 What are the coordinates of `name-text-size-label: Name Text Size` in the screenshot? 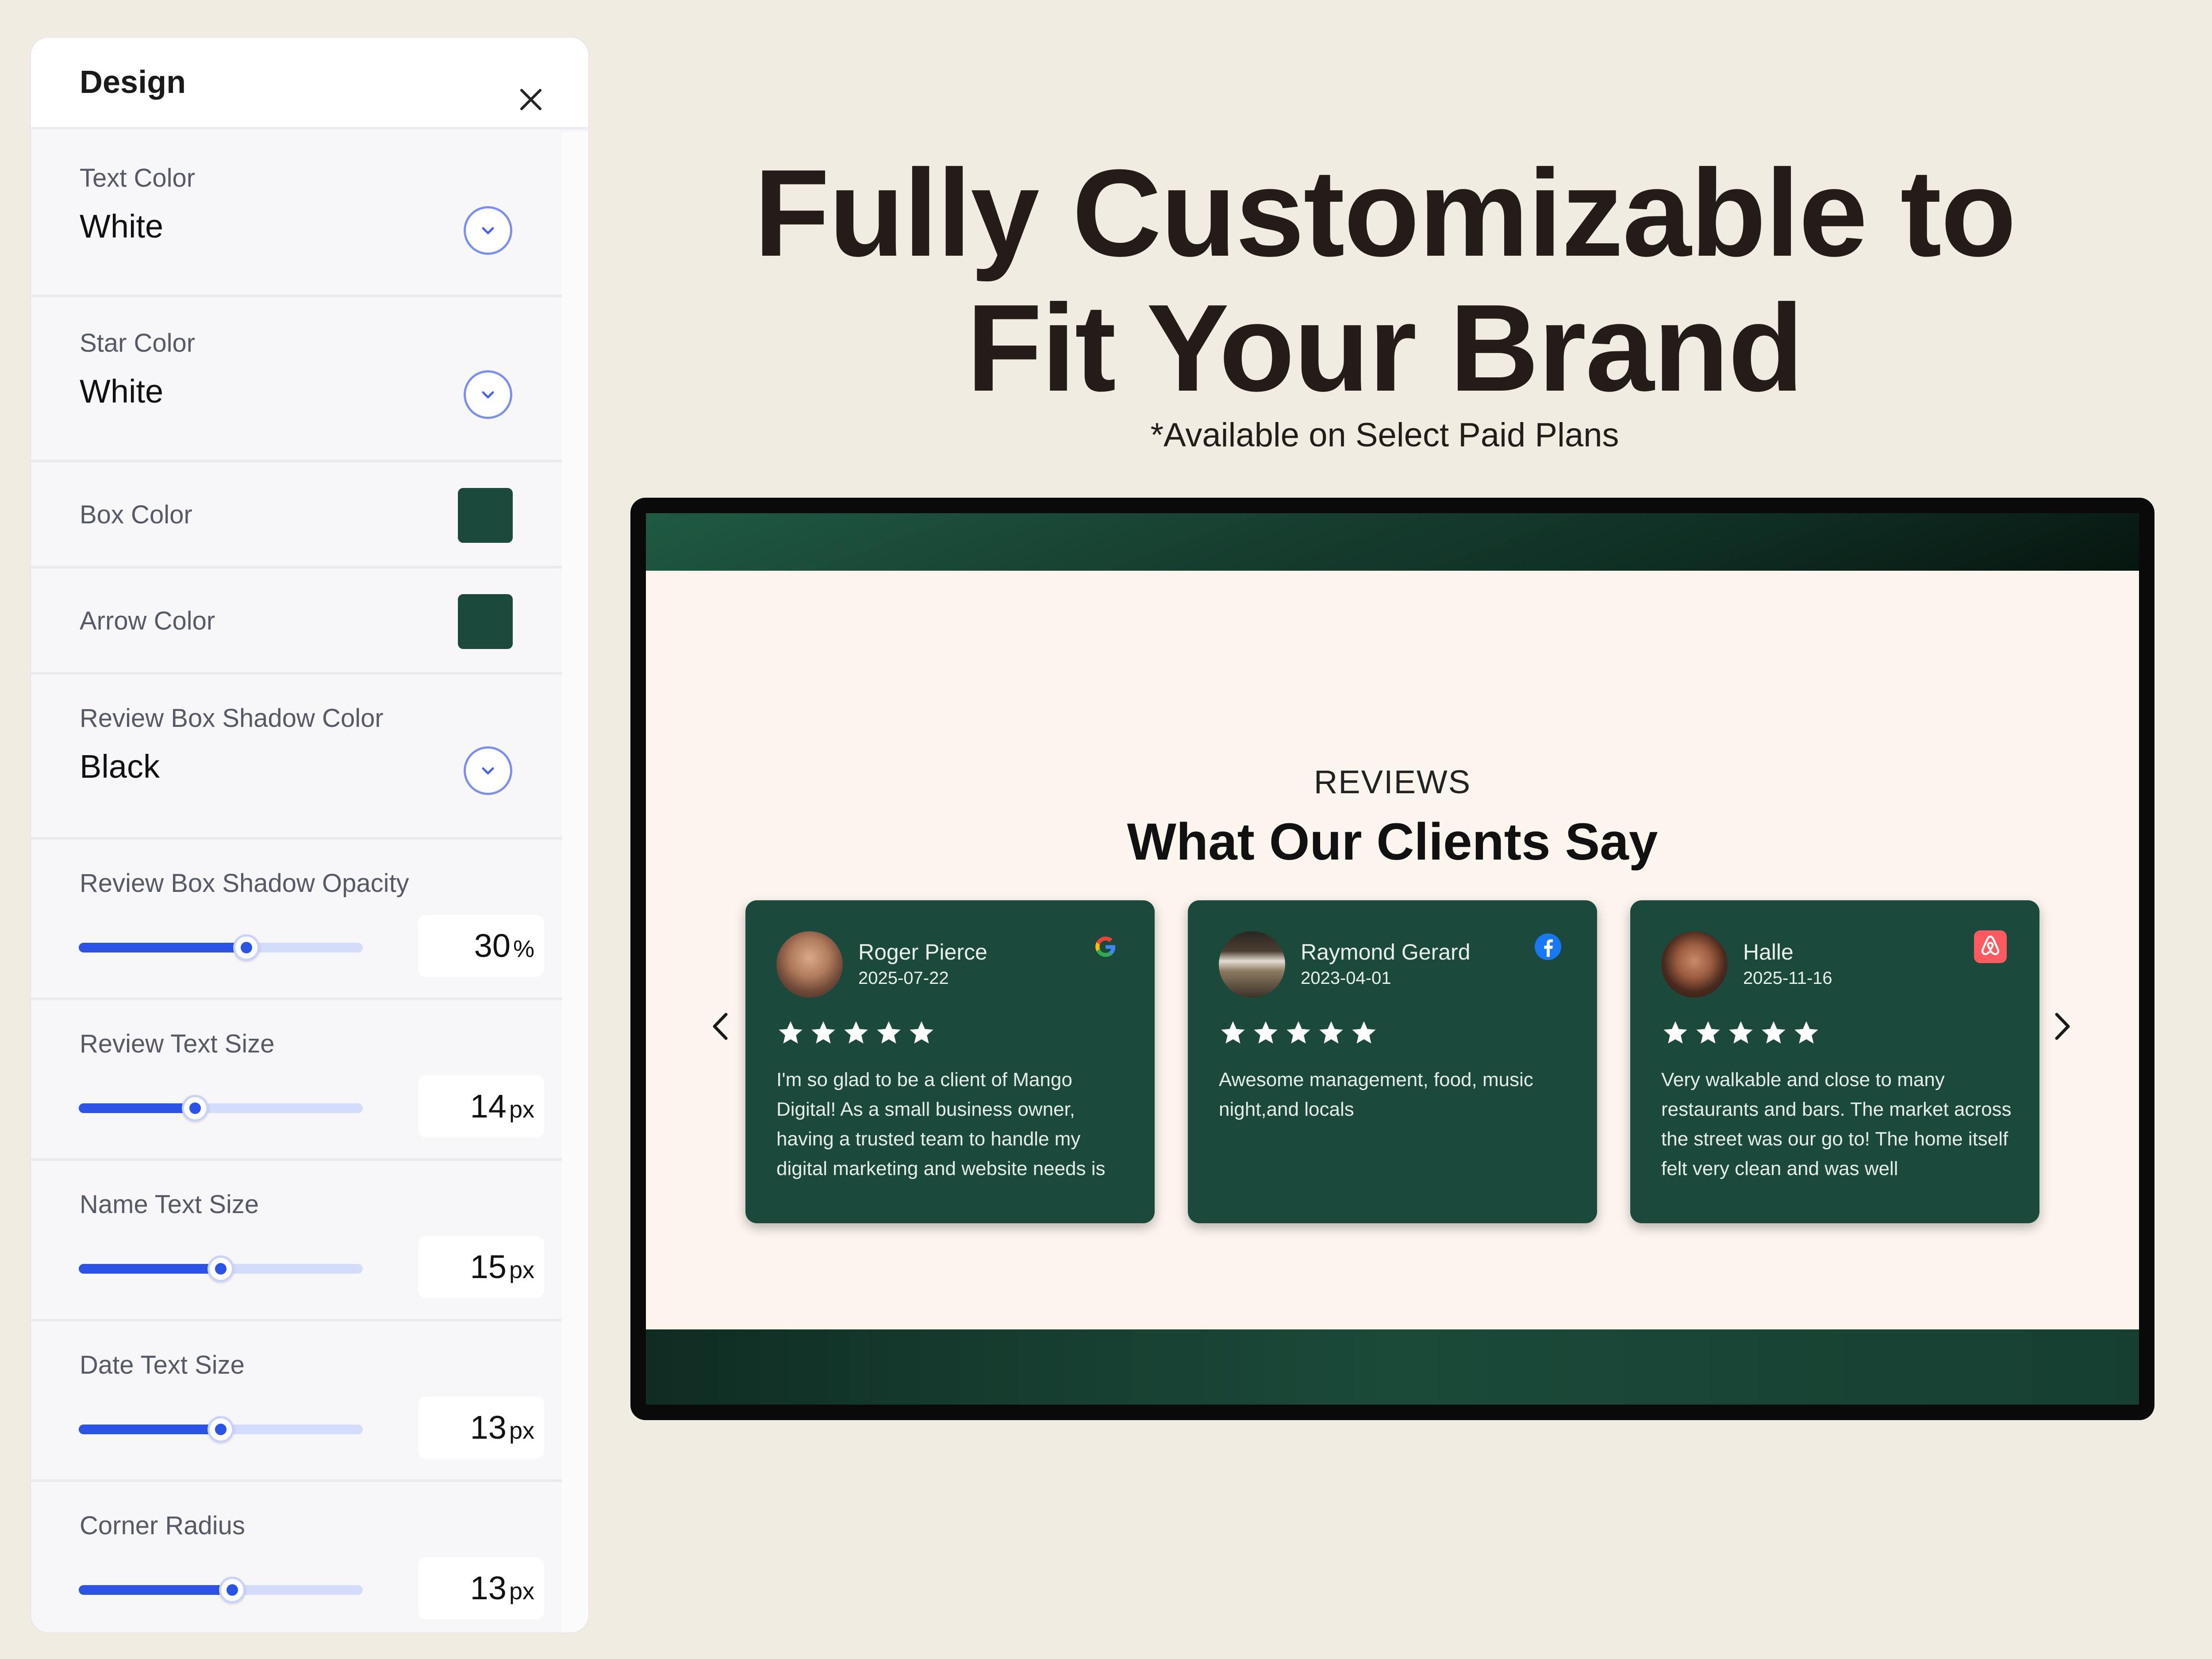 It's located at (170, 1205).